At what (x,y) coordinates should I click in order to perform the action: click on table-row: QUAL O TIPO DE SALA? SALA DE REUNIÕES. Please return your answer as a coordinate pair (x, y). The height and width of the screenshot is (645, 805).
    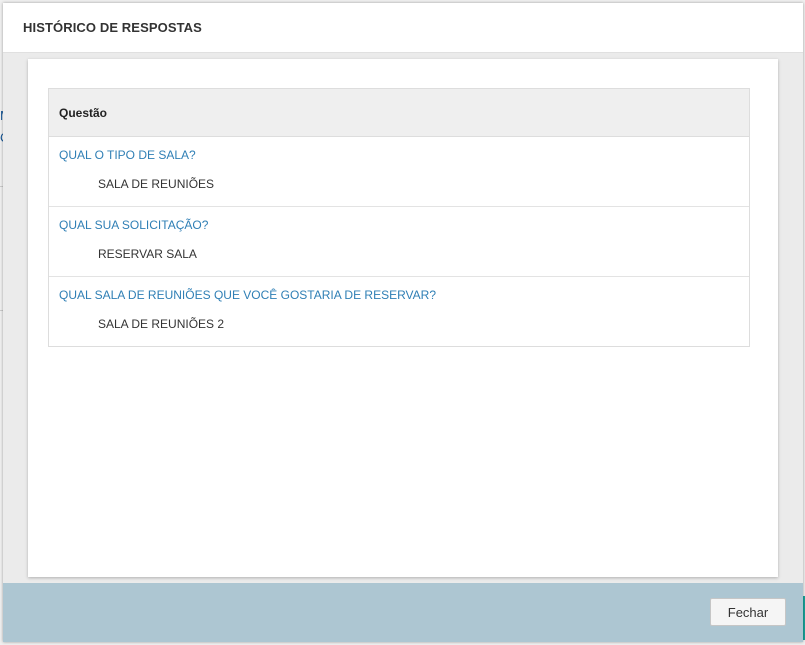
    Looking at the image, I should click on (399, 172).